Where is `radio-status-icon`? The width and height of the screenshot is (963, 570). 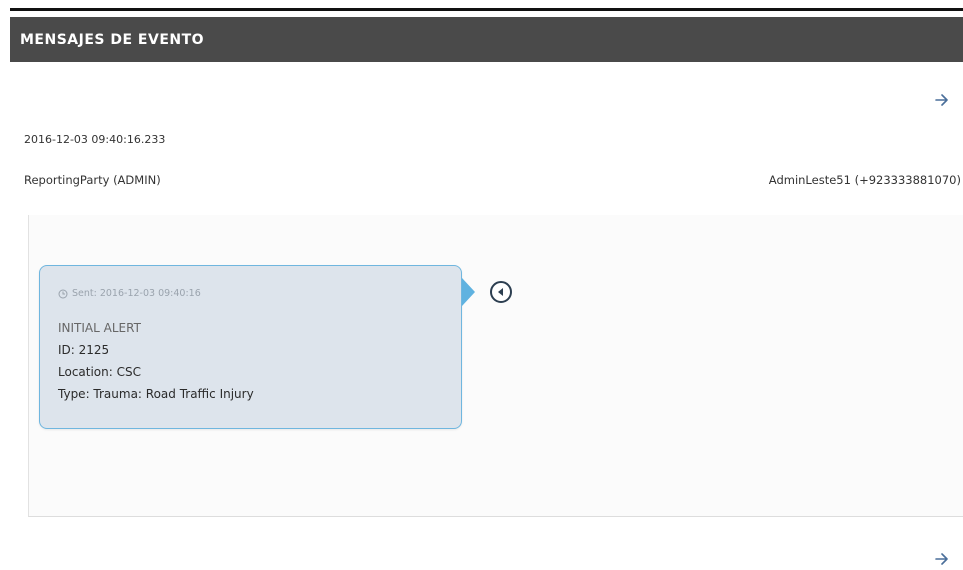 radio-status-icon is located at coordinates (501, 292).